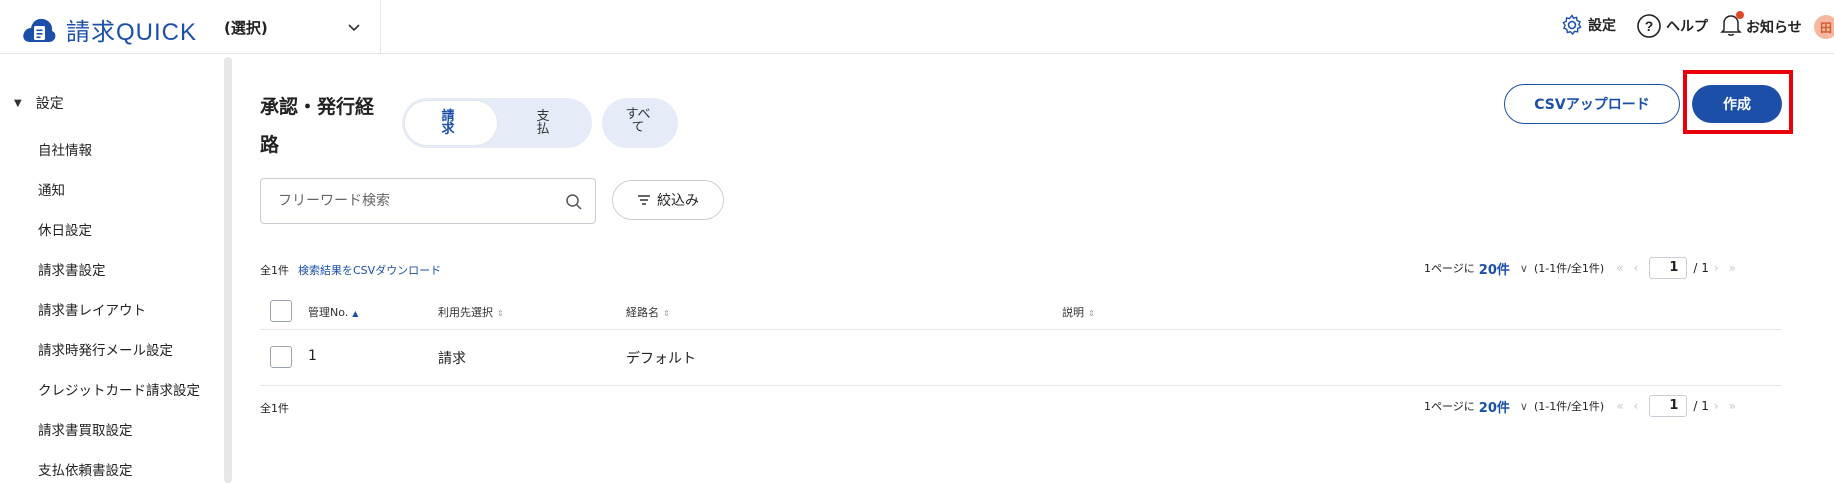 The image size is (1834, 483). I want to click on user-avatar: 田, so click(1824, 27).